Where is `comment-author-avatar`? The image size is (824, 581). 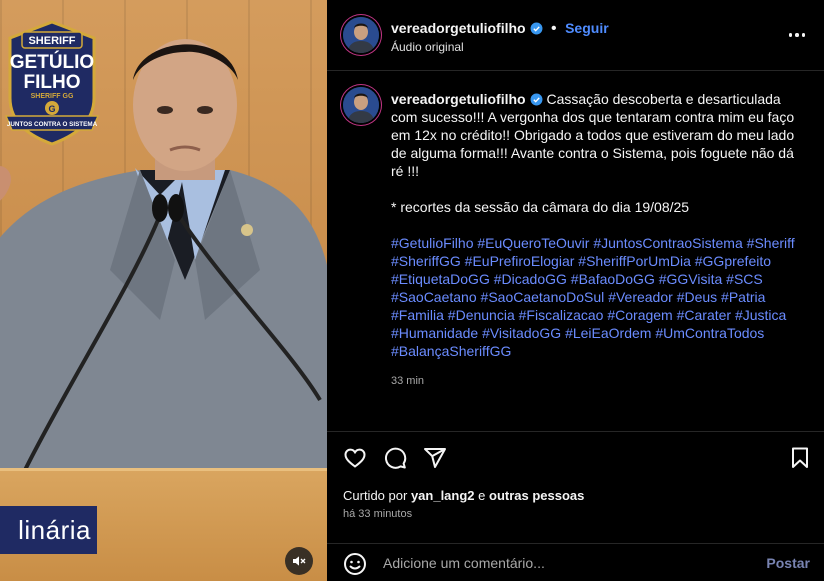
comment-author-avatar is located at coordinates (361, 105).